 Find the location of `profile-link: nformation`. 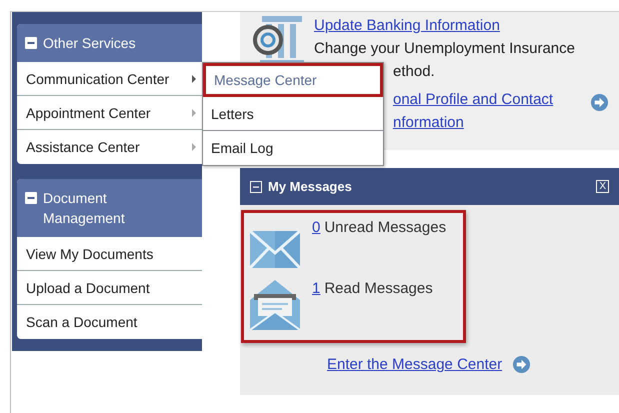

profile-link: nformation is located at coordinates (428, 122).